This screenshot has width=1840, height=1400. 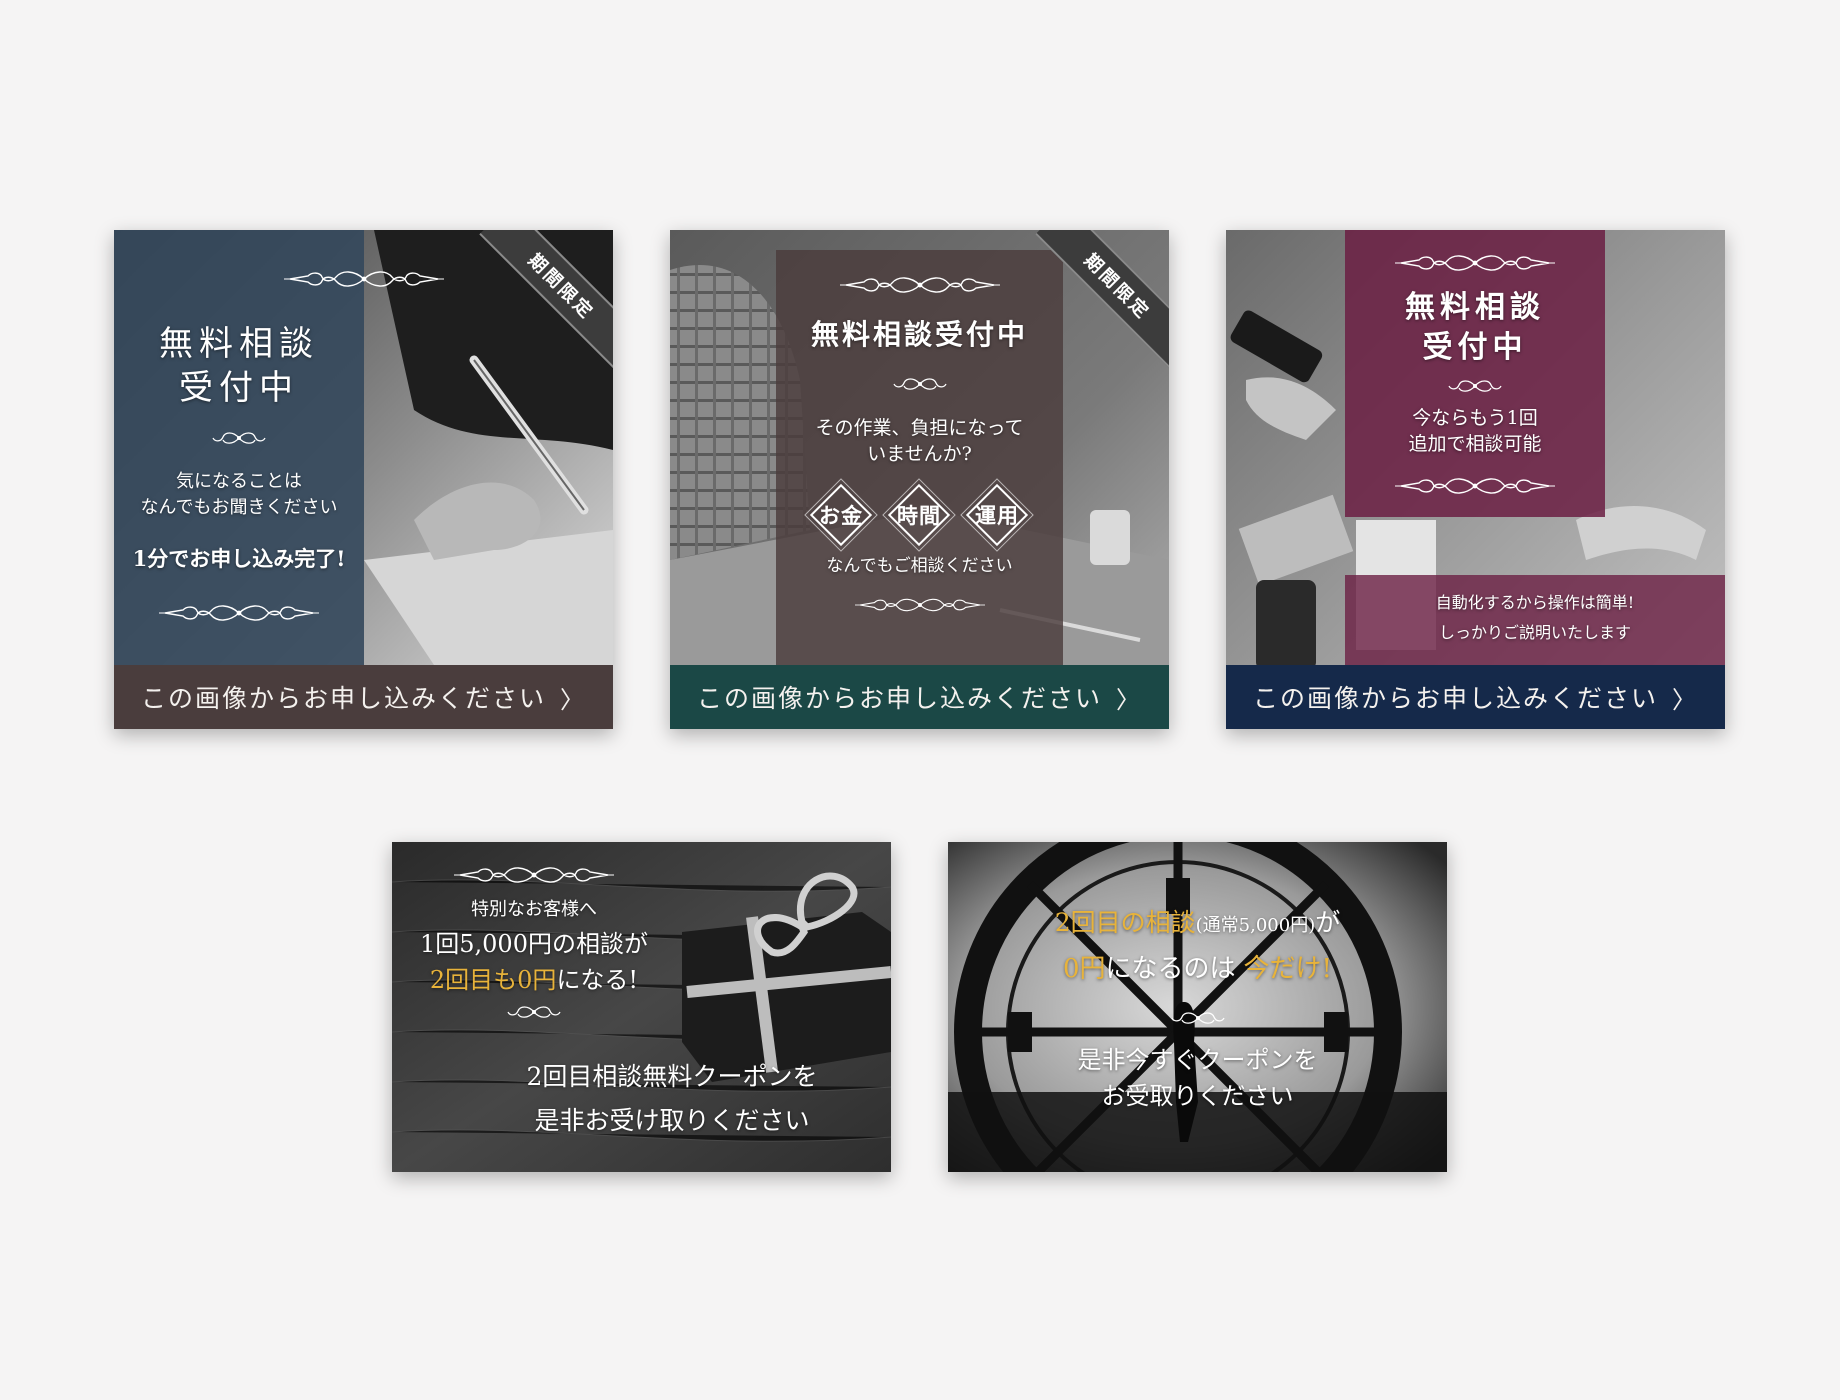 What do you see at coordinates (1535, 602) in the screenshot?
I see `bottom-line1: 自動化するから操作は簡単!` at bounding box center [1535, 602].